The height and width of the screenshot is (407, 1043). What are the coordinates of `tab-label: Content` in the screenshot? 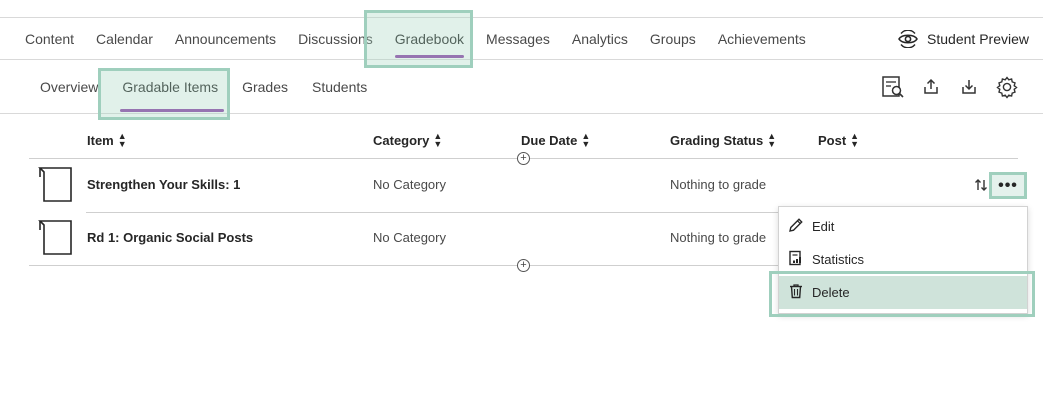 It's located at (50, 38).